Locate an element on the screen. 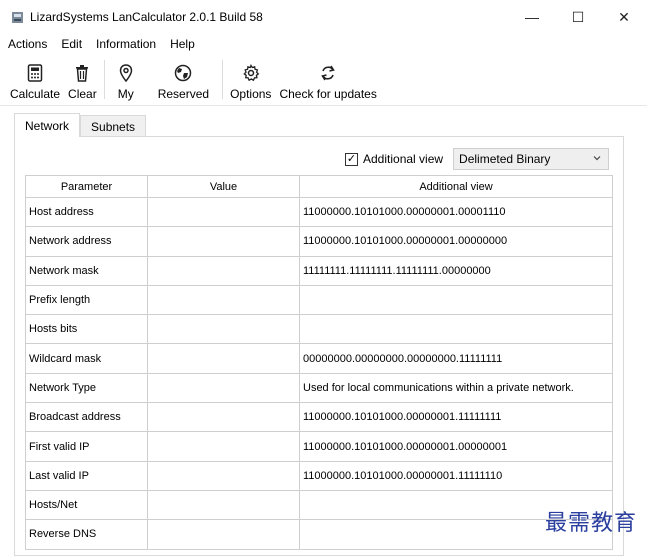 This screenshot has width=647, height=556. menu-help: Help is located at coordinates (181, 44).